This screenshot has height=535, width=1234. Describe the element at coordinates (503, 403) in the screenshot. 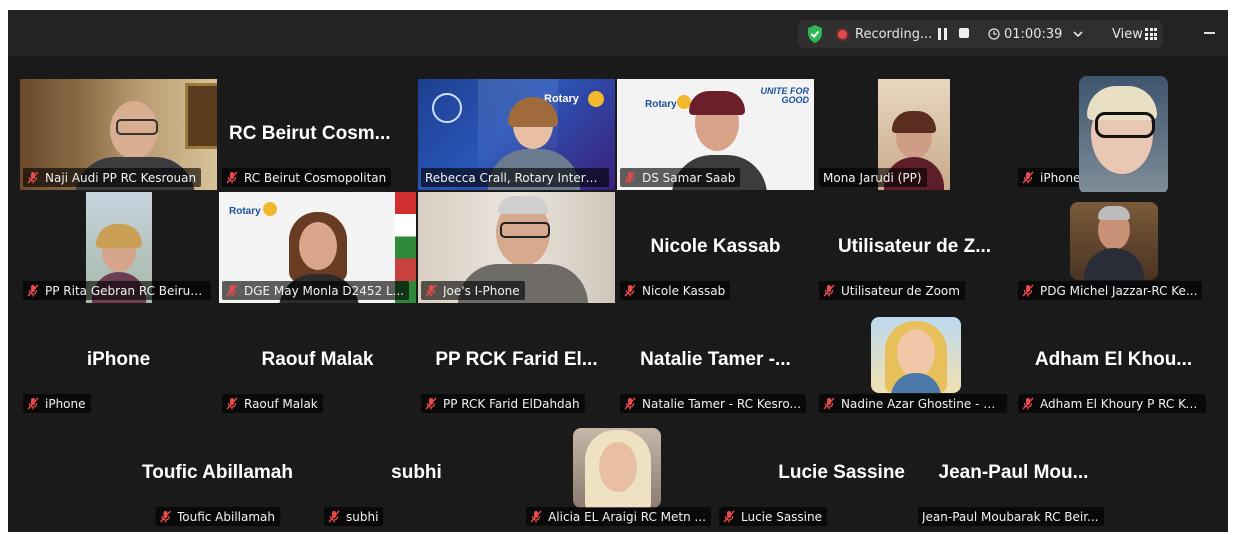

I see `participant-name-label: PP RCK Farid ElDahdah` at that location.